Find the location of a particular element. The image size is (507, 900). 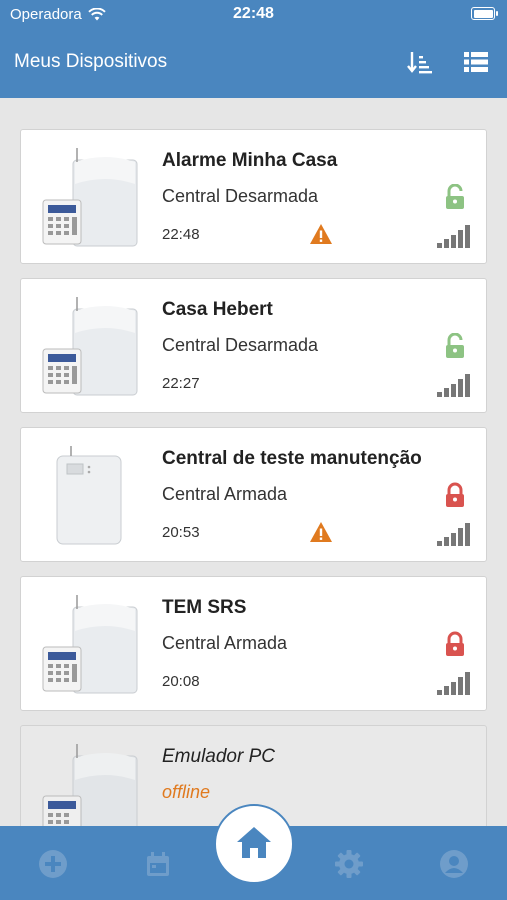

add-icon is located at coordinates (53, 864).